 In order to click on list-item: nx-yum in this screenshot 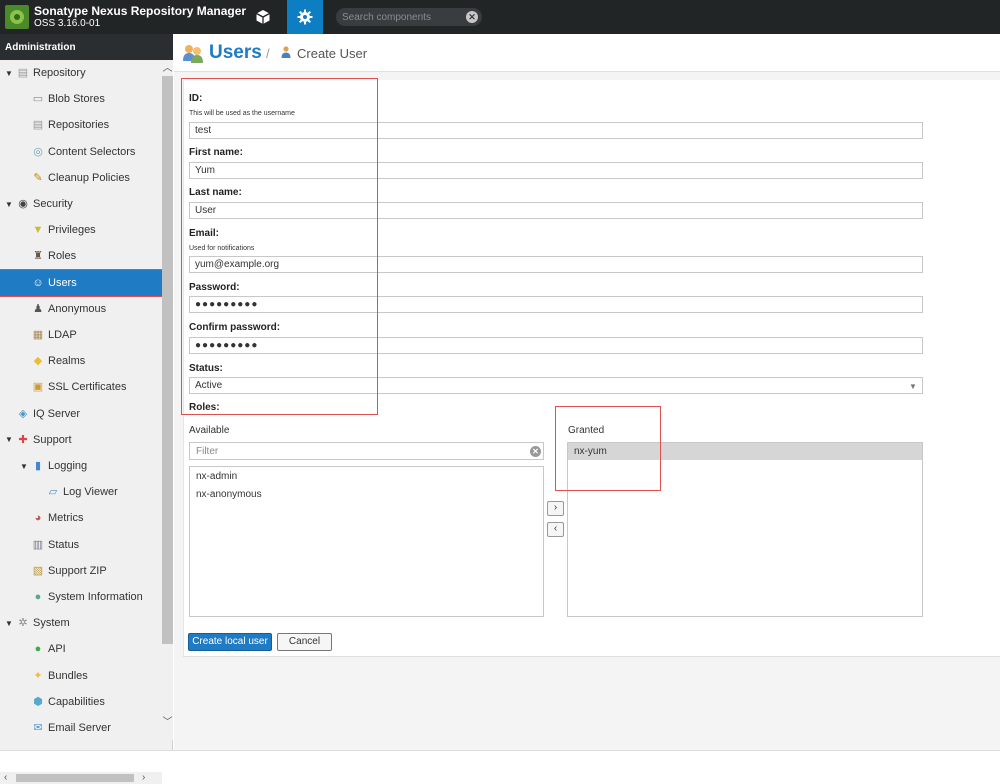, I will do `click(745, 451)`.